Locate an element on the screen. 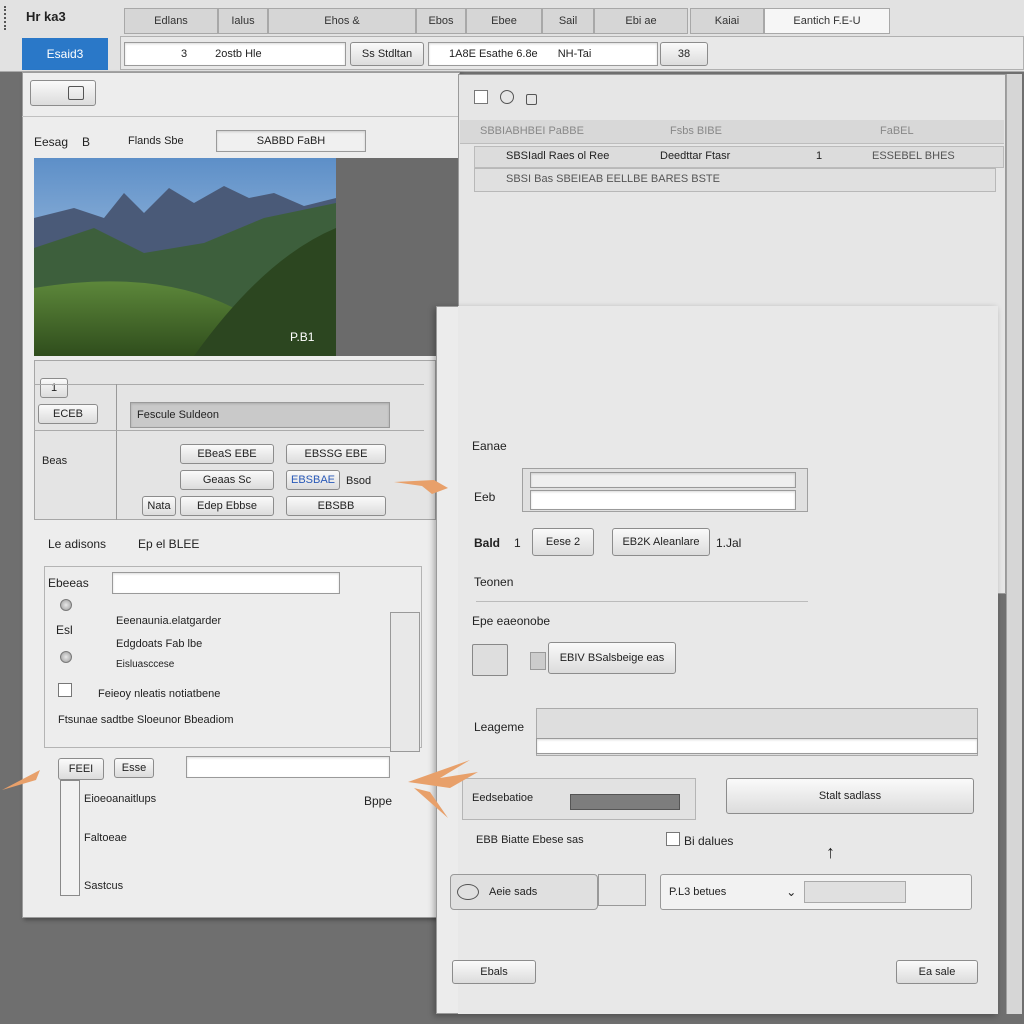 The image size is (1024, 1024). tab-1: Edlans is located at coordinates (171, 21).